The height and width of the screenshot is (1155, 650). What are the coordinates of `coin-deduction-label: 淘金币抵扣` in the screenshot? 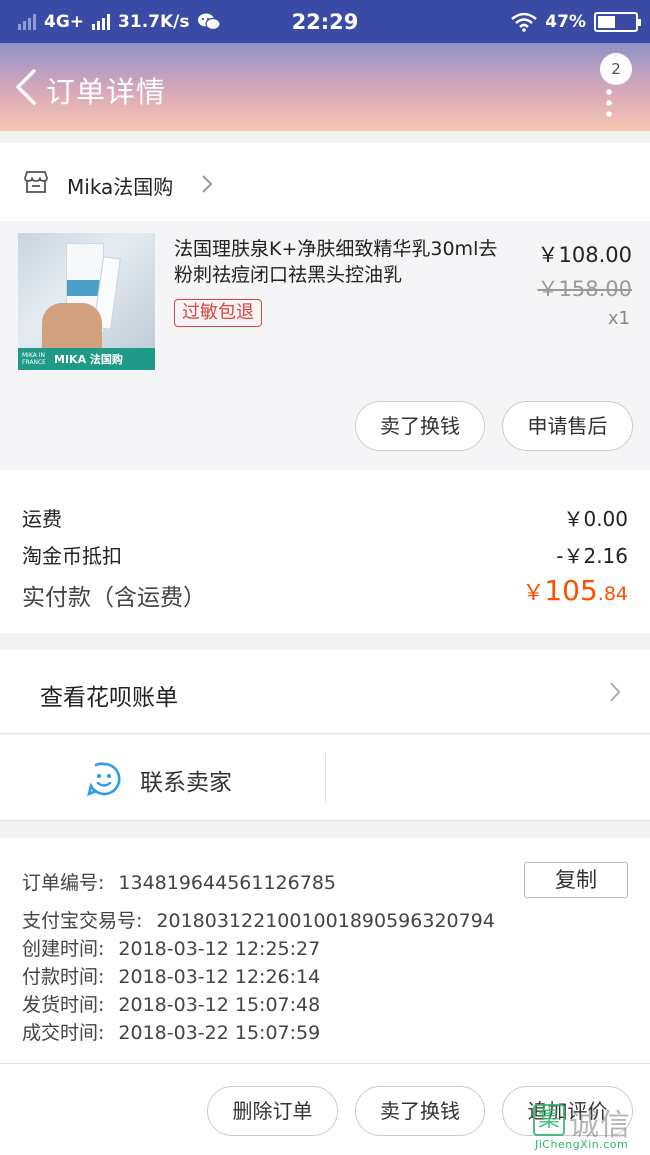 It's located at (72, 556).